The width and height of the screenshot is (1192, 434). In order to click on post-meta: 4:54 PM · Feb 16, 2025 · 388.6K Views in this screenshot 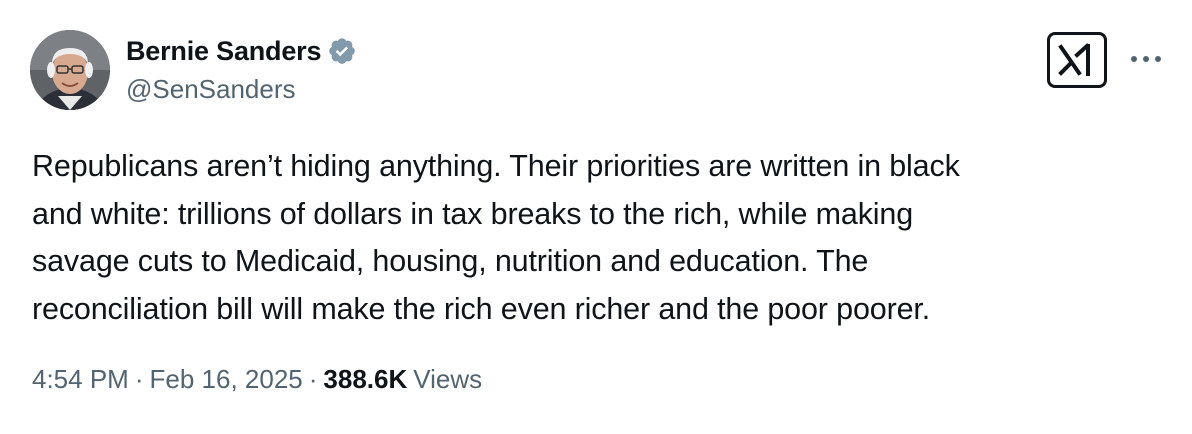, I will do `click(257, 379)`.